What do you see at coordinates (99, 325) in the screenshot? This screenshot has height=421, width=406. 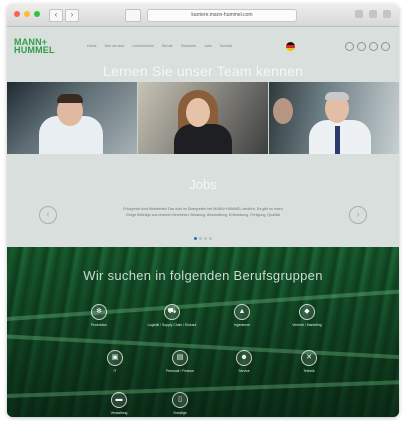 I see `category-label: Produktion` at bounding box center [99, 325].